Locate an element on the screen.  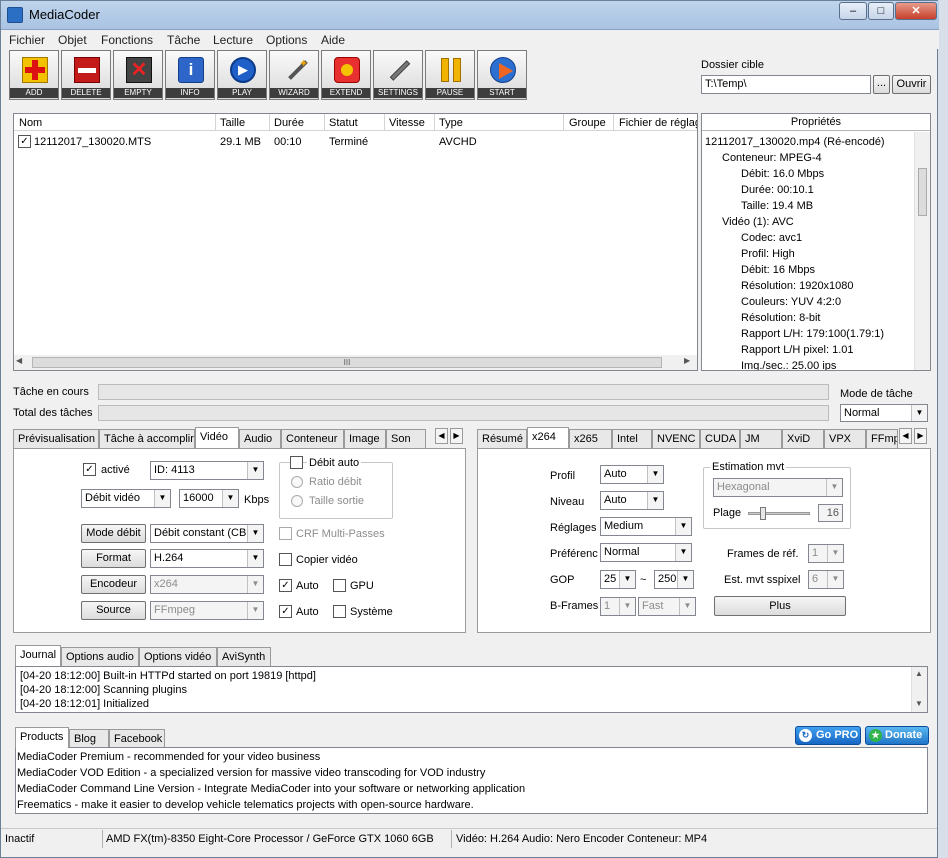
log-scrollbar: ▲ ▼ is located at coordinates (919, 689).